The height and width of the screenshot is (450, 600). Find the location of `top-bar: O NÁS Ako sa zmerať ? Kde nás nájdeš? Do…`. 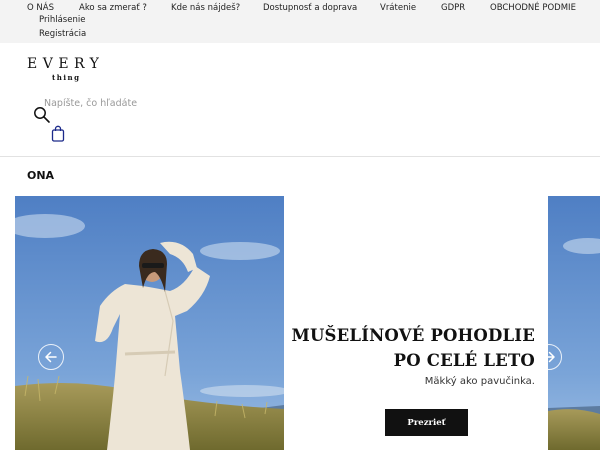

top-bar: O NÁS Ako sa zmerať ? Kde nás nájdeš? Do… is located at coordinates (300, 21).